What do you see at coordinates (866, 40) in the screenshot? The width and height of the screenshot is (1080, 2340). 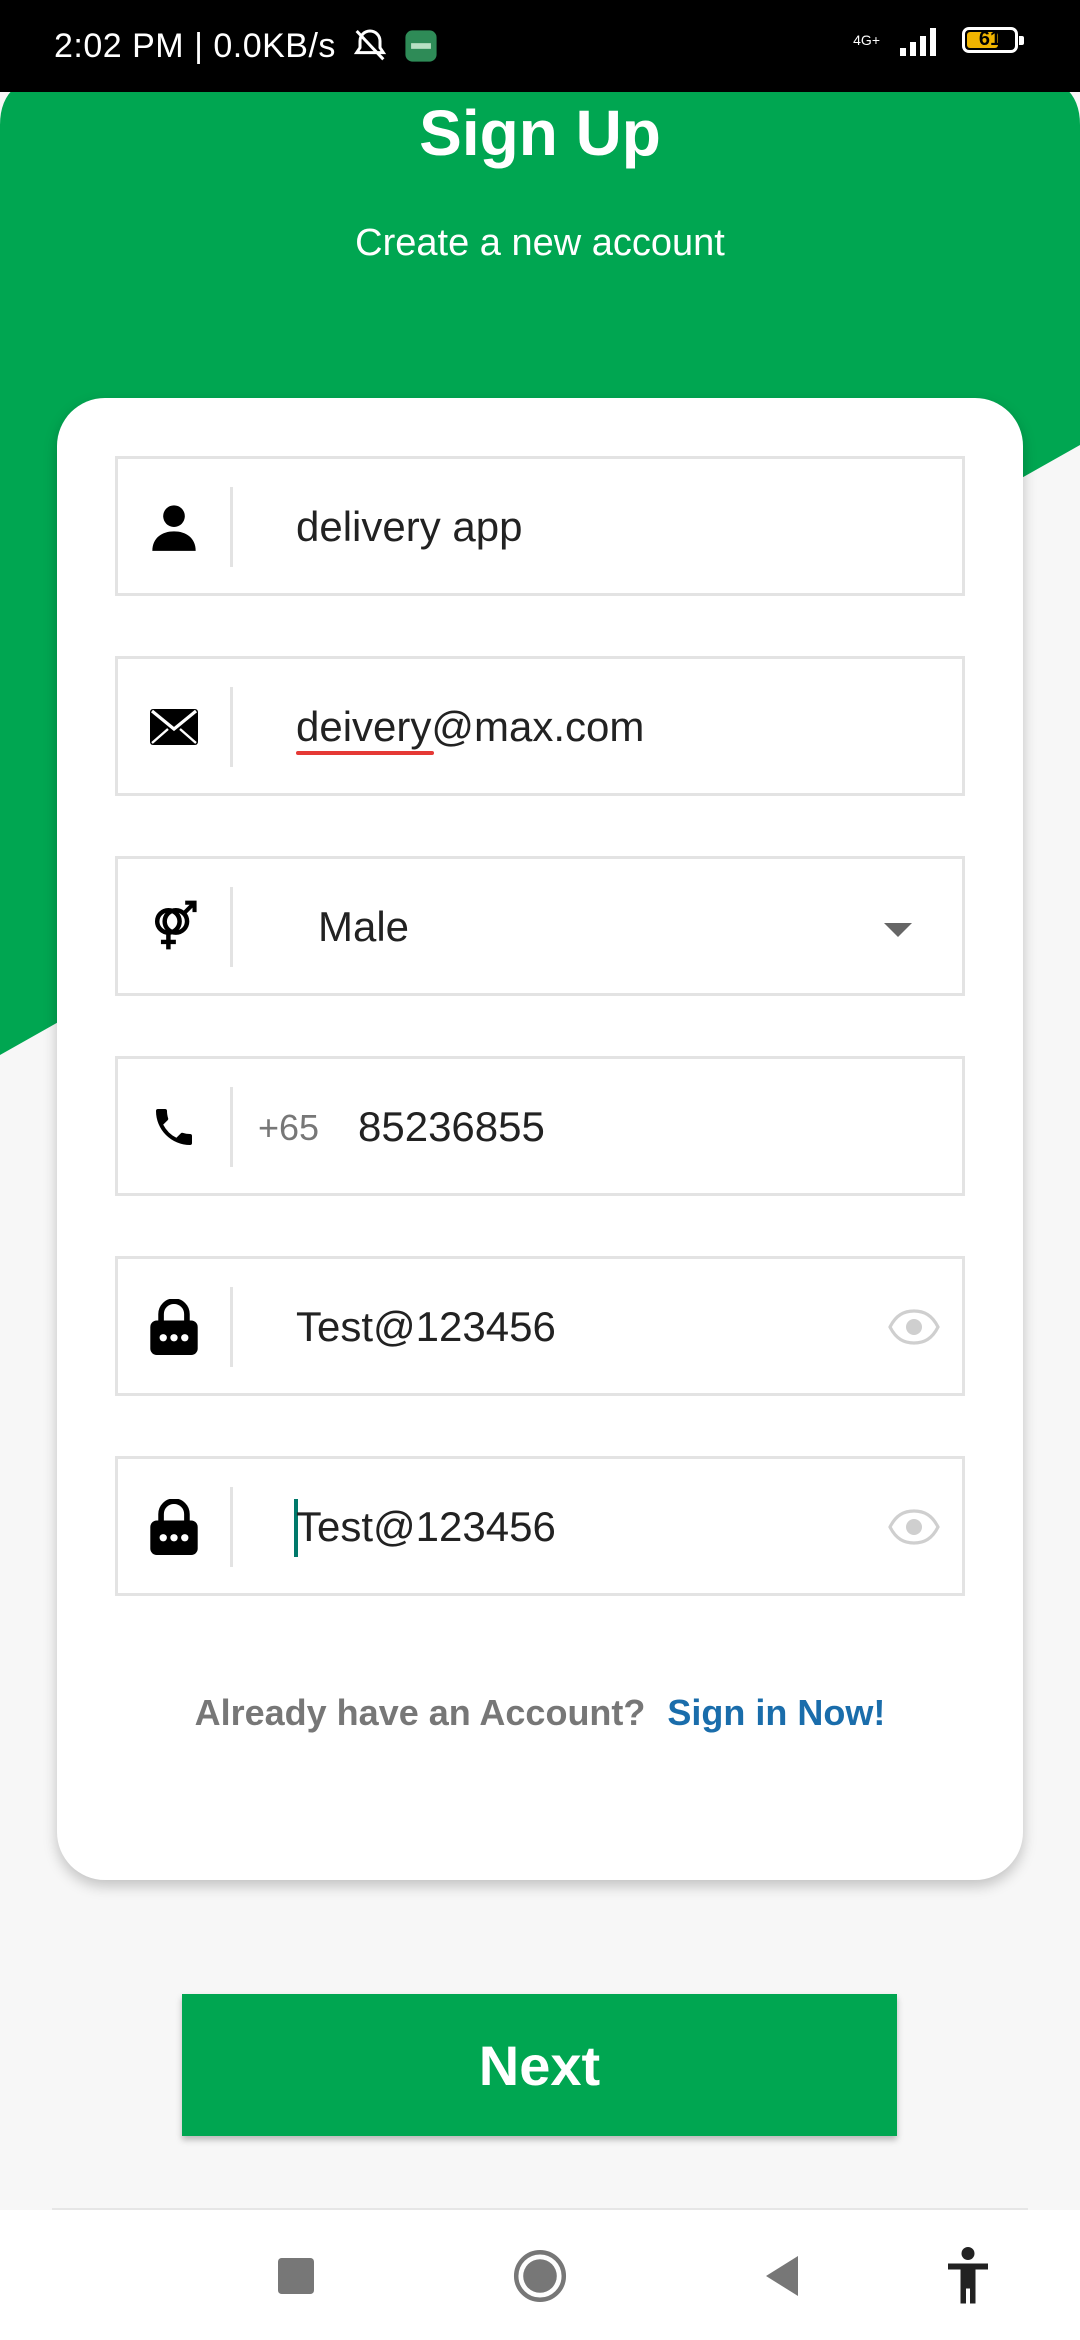 I see `network-type-label: 4G+` at bounding box center [866, 40].